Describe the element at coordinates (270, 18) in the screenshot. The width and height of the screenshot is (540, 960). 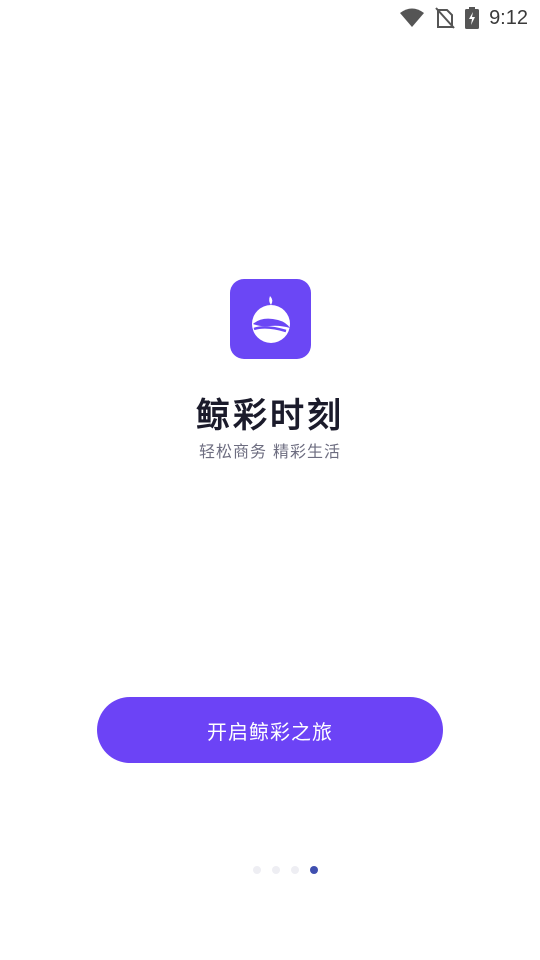
I see `status-bar: 9:12` at that location.